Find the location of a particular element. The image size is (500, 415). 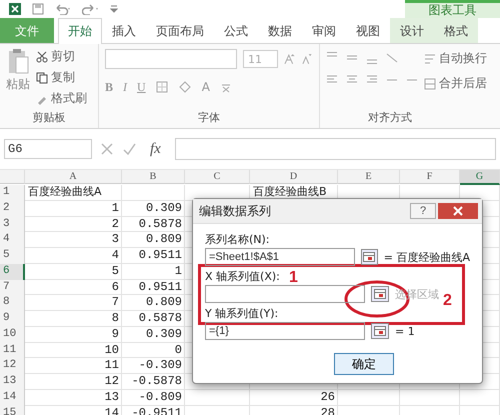

bottom-align-icon is located at coordinates (372, 61).